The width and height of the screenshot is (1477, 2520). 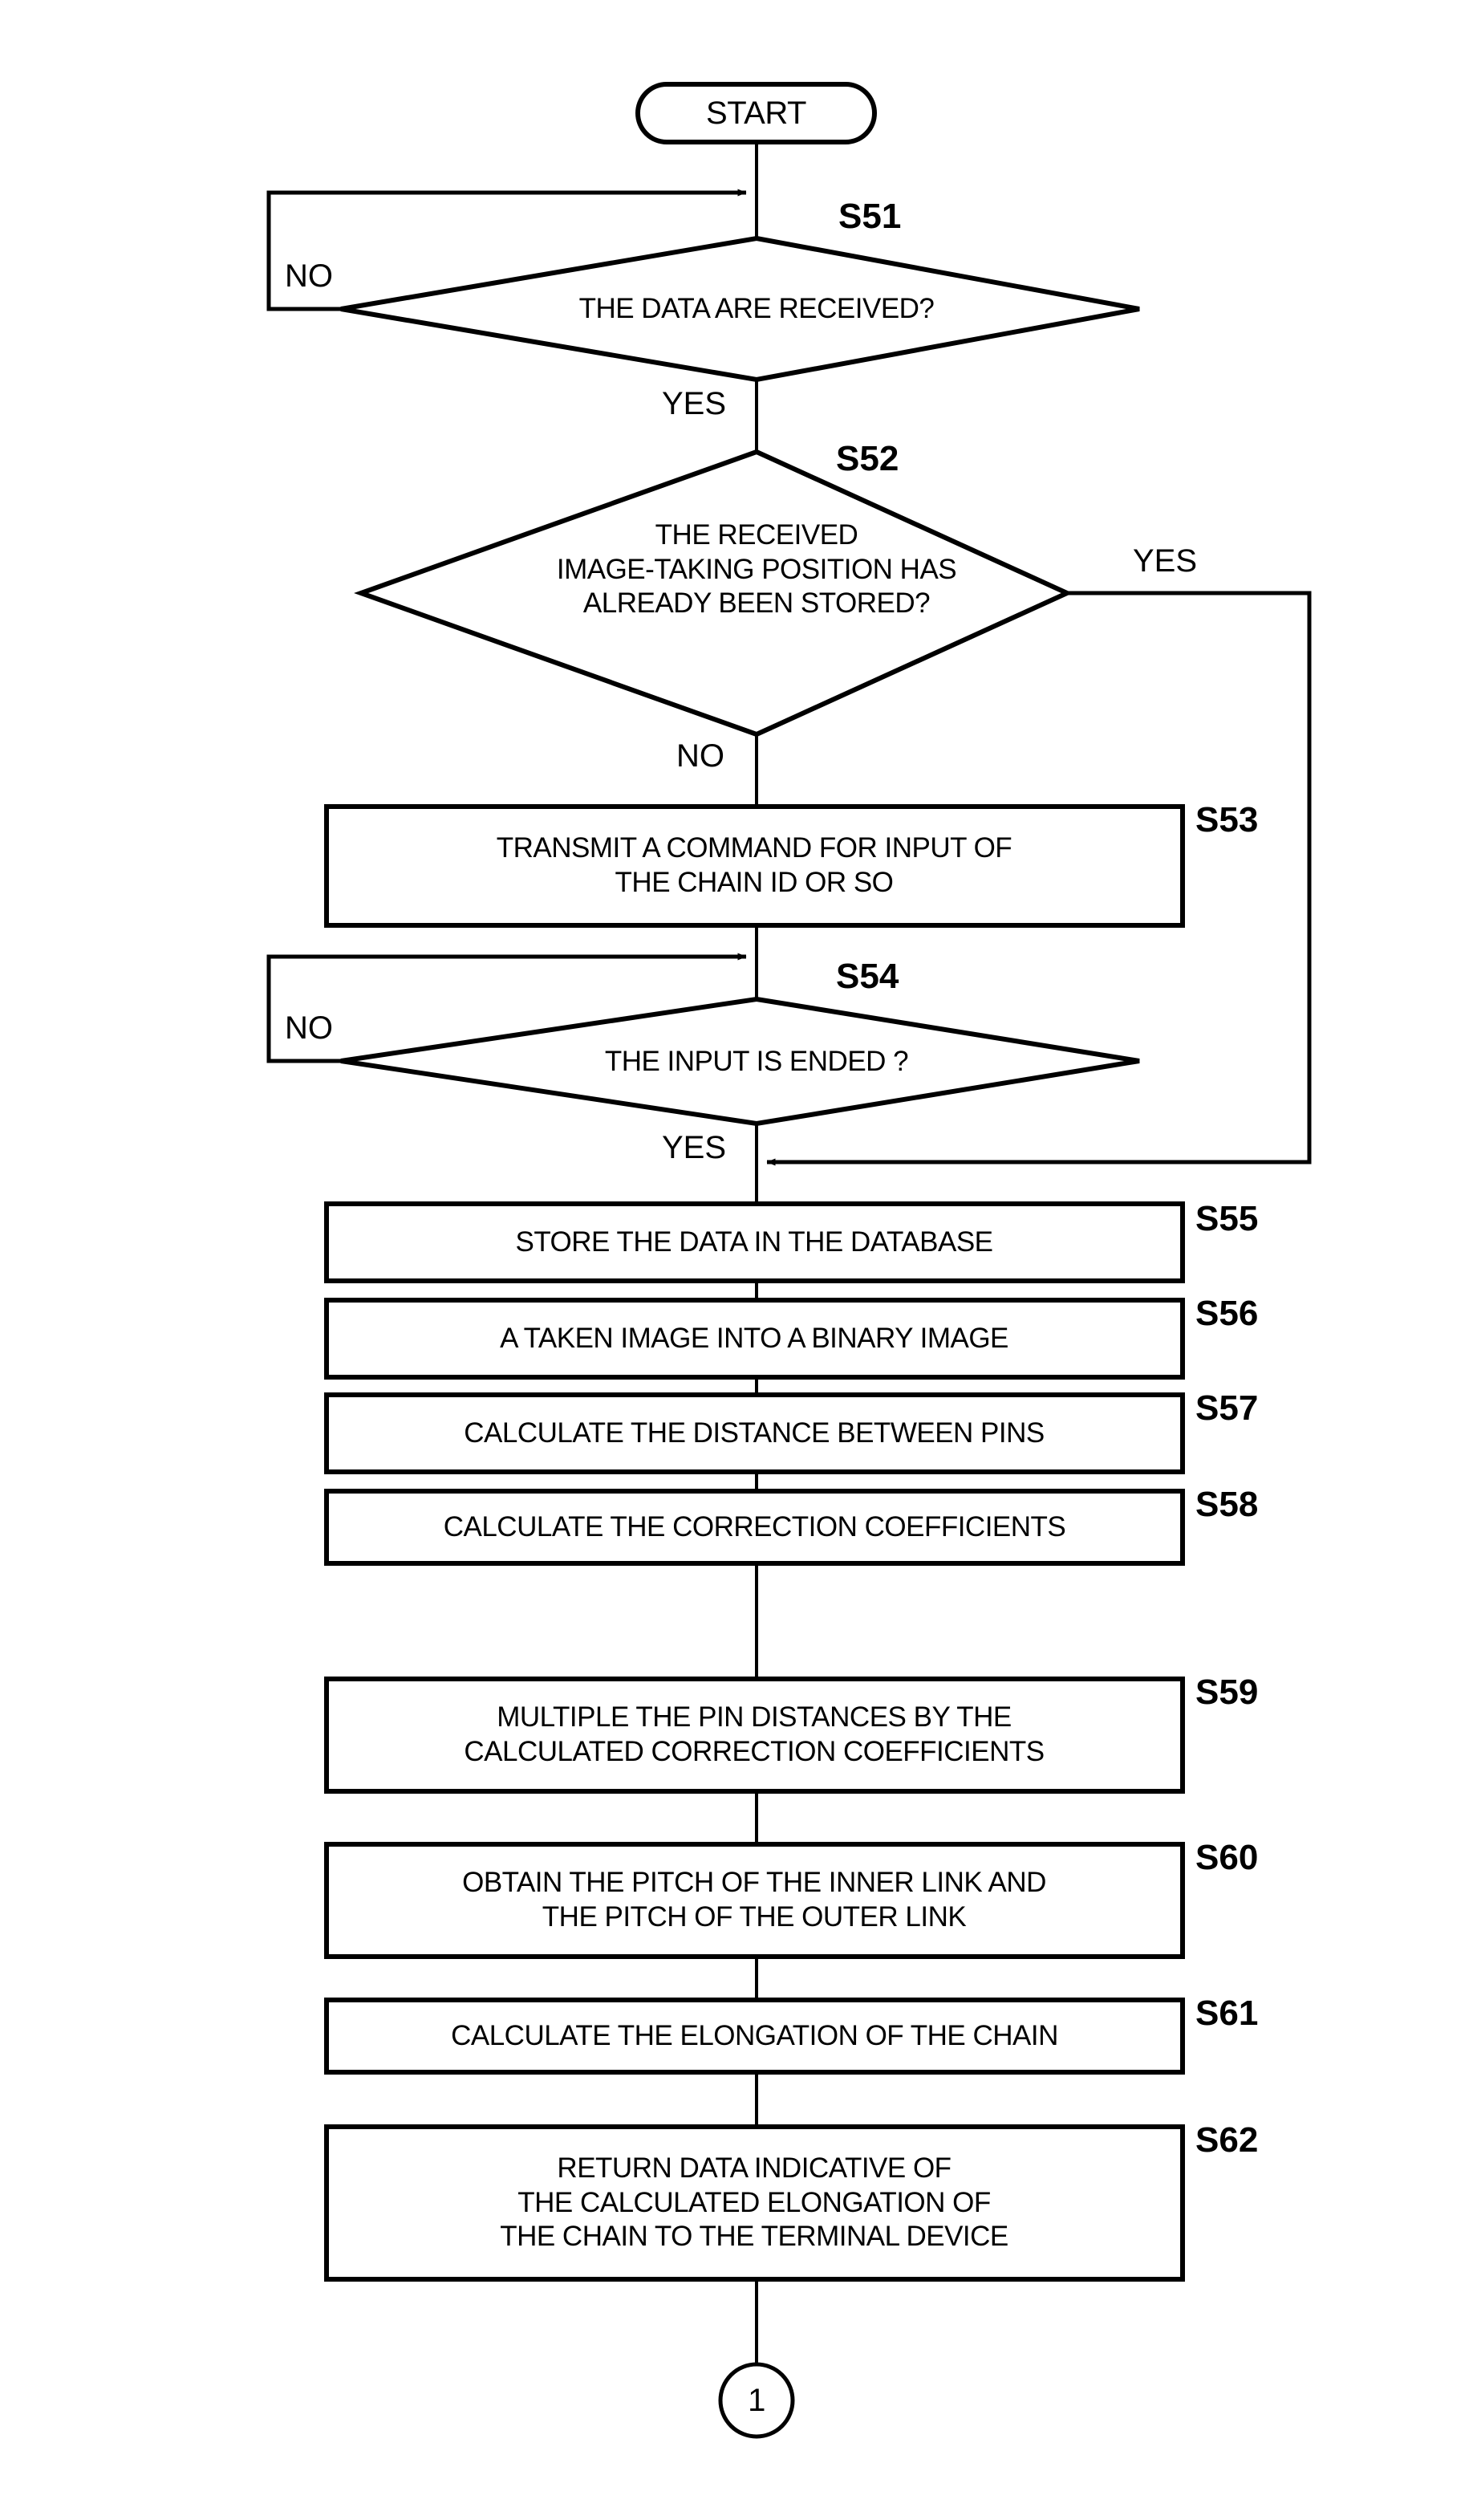 I want to click on s60-process-shape, so click(x=755, y=1901).